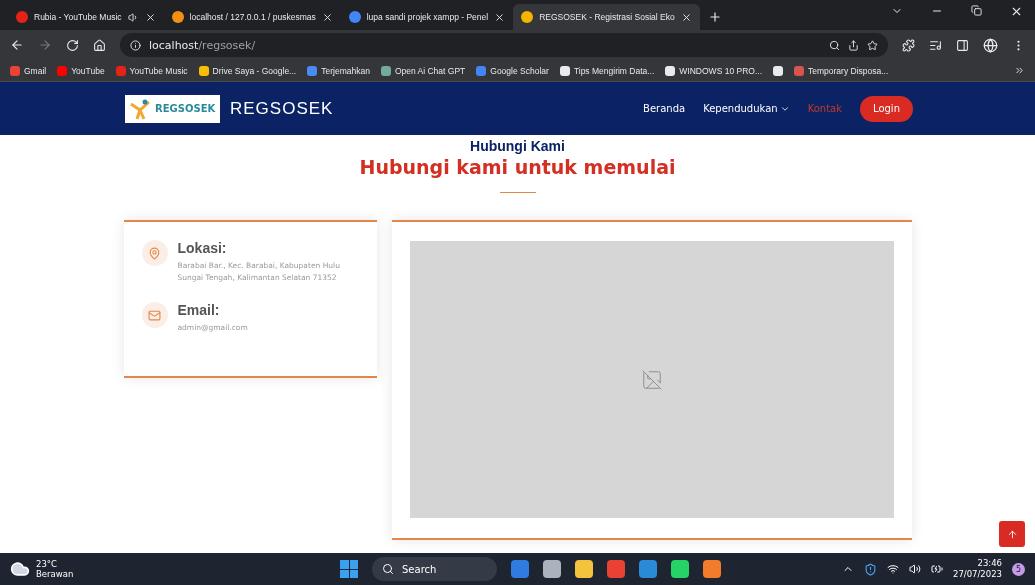 This screenshot has height=585, width=1035. What do you see at coordinates (935, 45) in the screenshot?
I see `reading-list-icon` at bounding box center [935, 45].